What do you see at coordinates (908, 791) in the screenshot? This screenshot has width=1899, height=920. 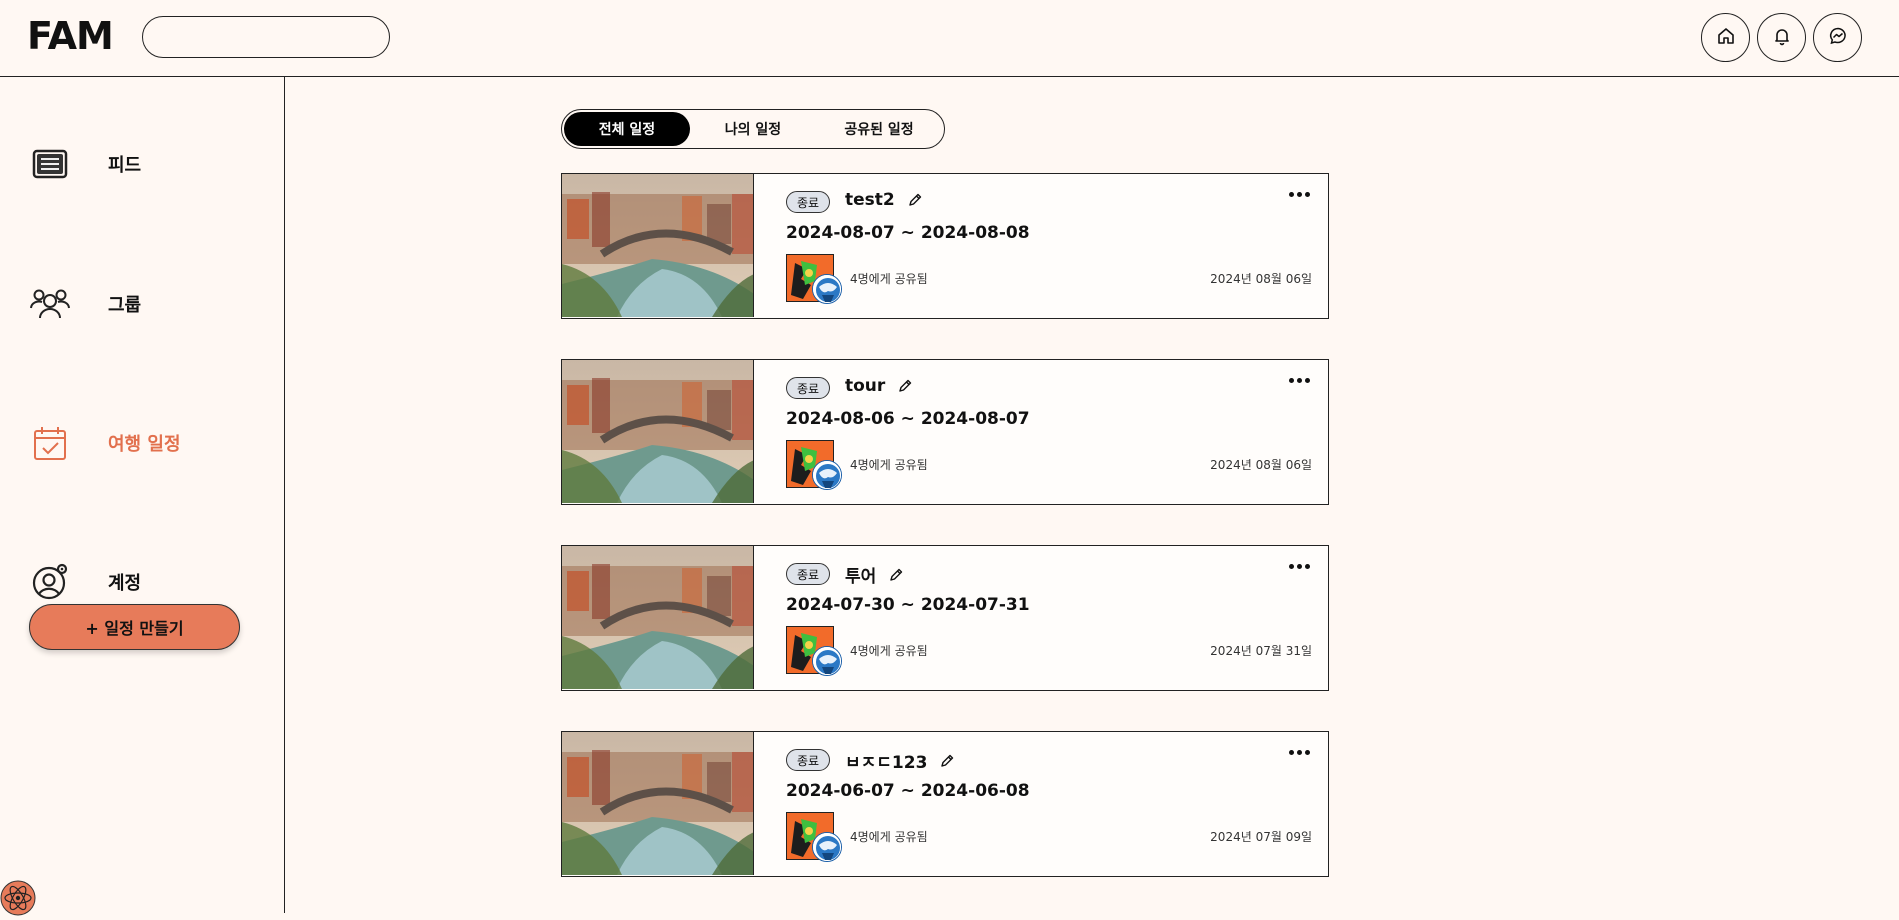 I see `trip-dates: 2024-06-07 ~ 2024-06-08` at bounding box center [908, 791].